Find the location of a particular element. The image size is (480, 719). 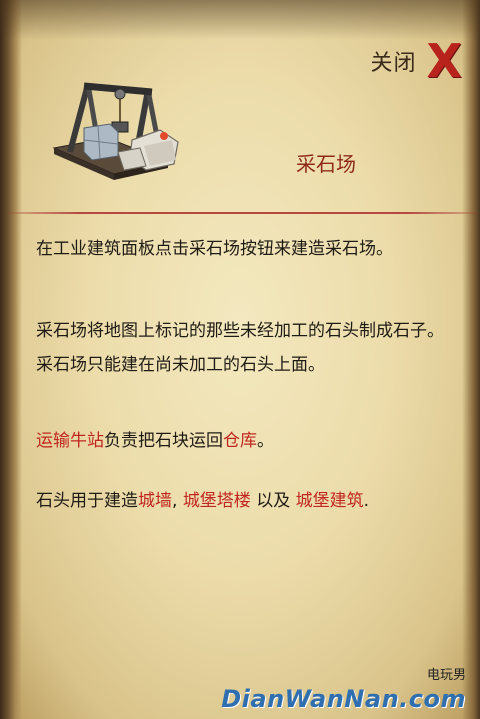

watermark-logo-text: DianWanNan.com is located at coordinates (343, 699).